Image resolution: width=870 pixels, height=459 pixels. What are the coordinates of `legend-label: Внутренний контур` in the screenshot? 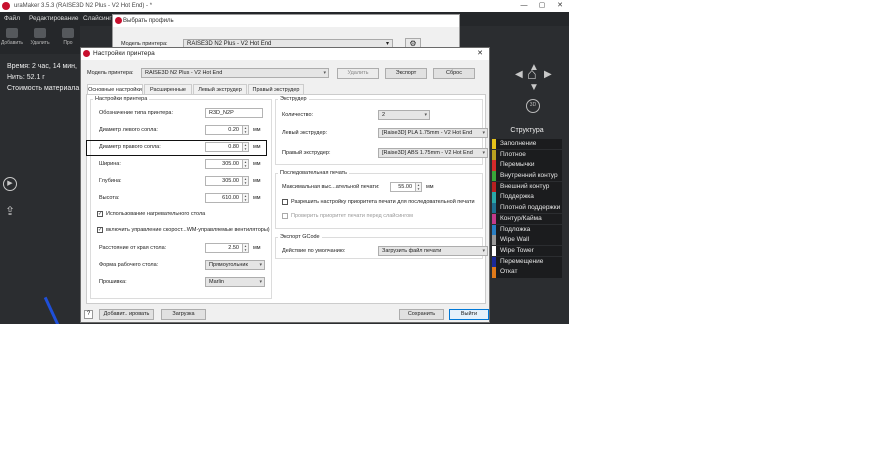 It's located at (529, 176).